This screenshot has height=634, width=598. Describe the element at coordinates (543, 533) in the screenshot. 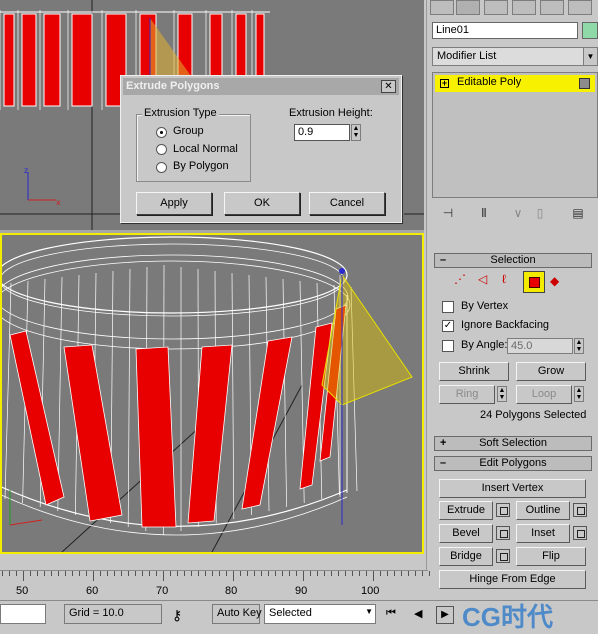

I see `inset-button: Inset` at that location.